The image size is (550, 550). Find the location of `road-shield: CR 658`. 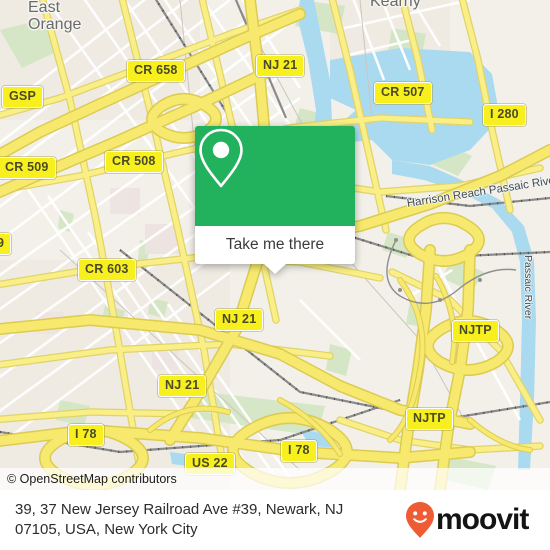

road-shield: CR 658 is located at coordinates (156, 71).